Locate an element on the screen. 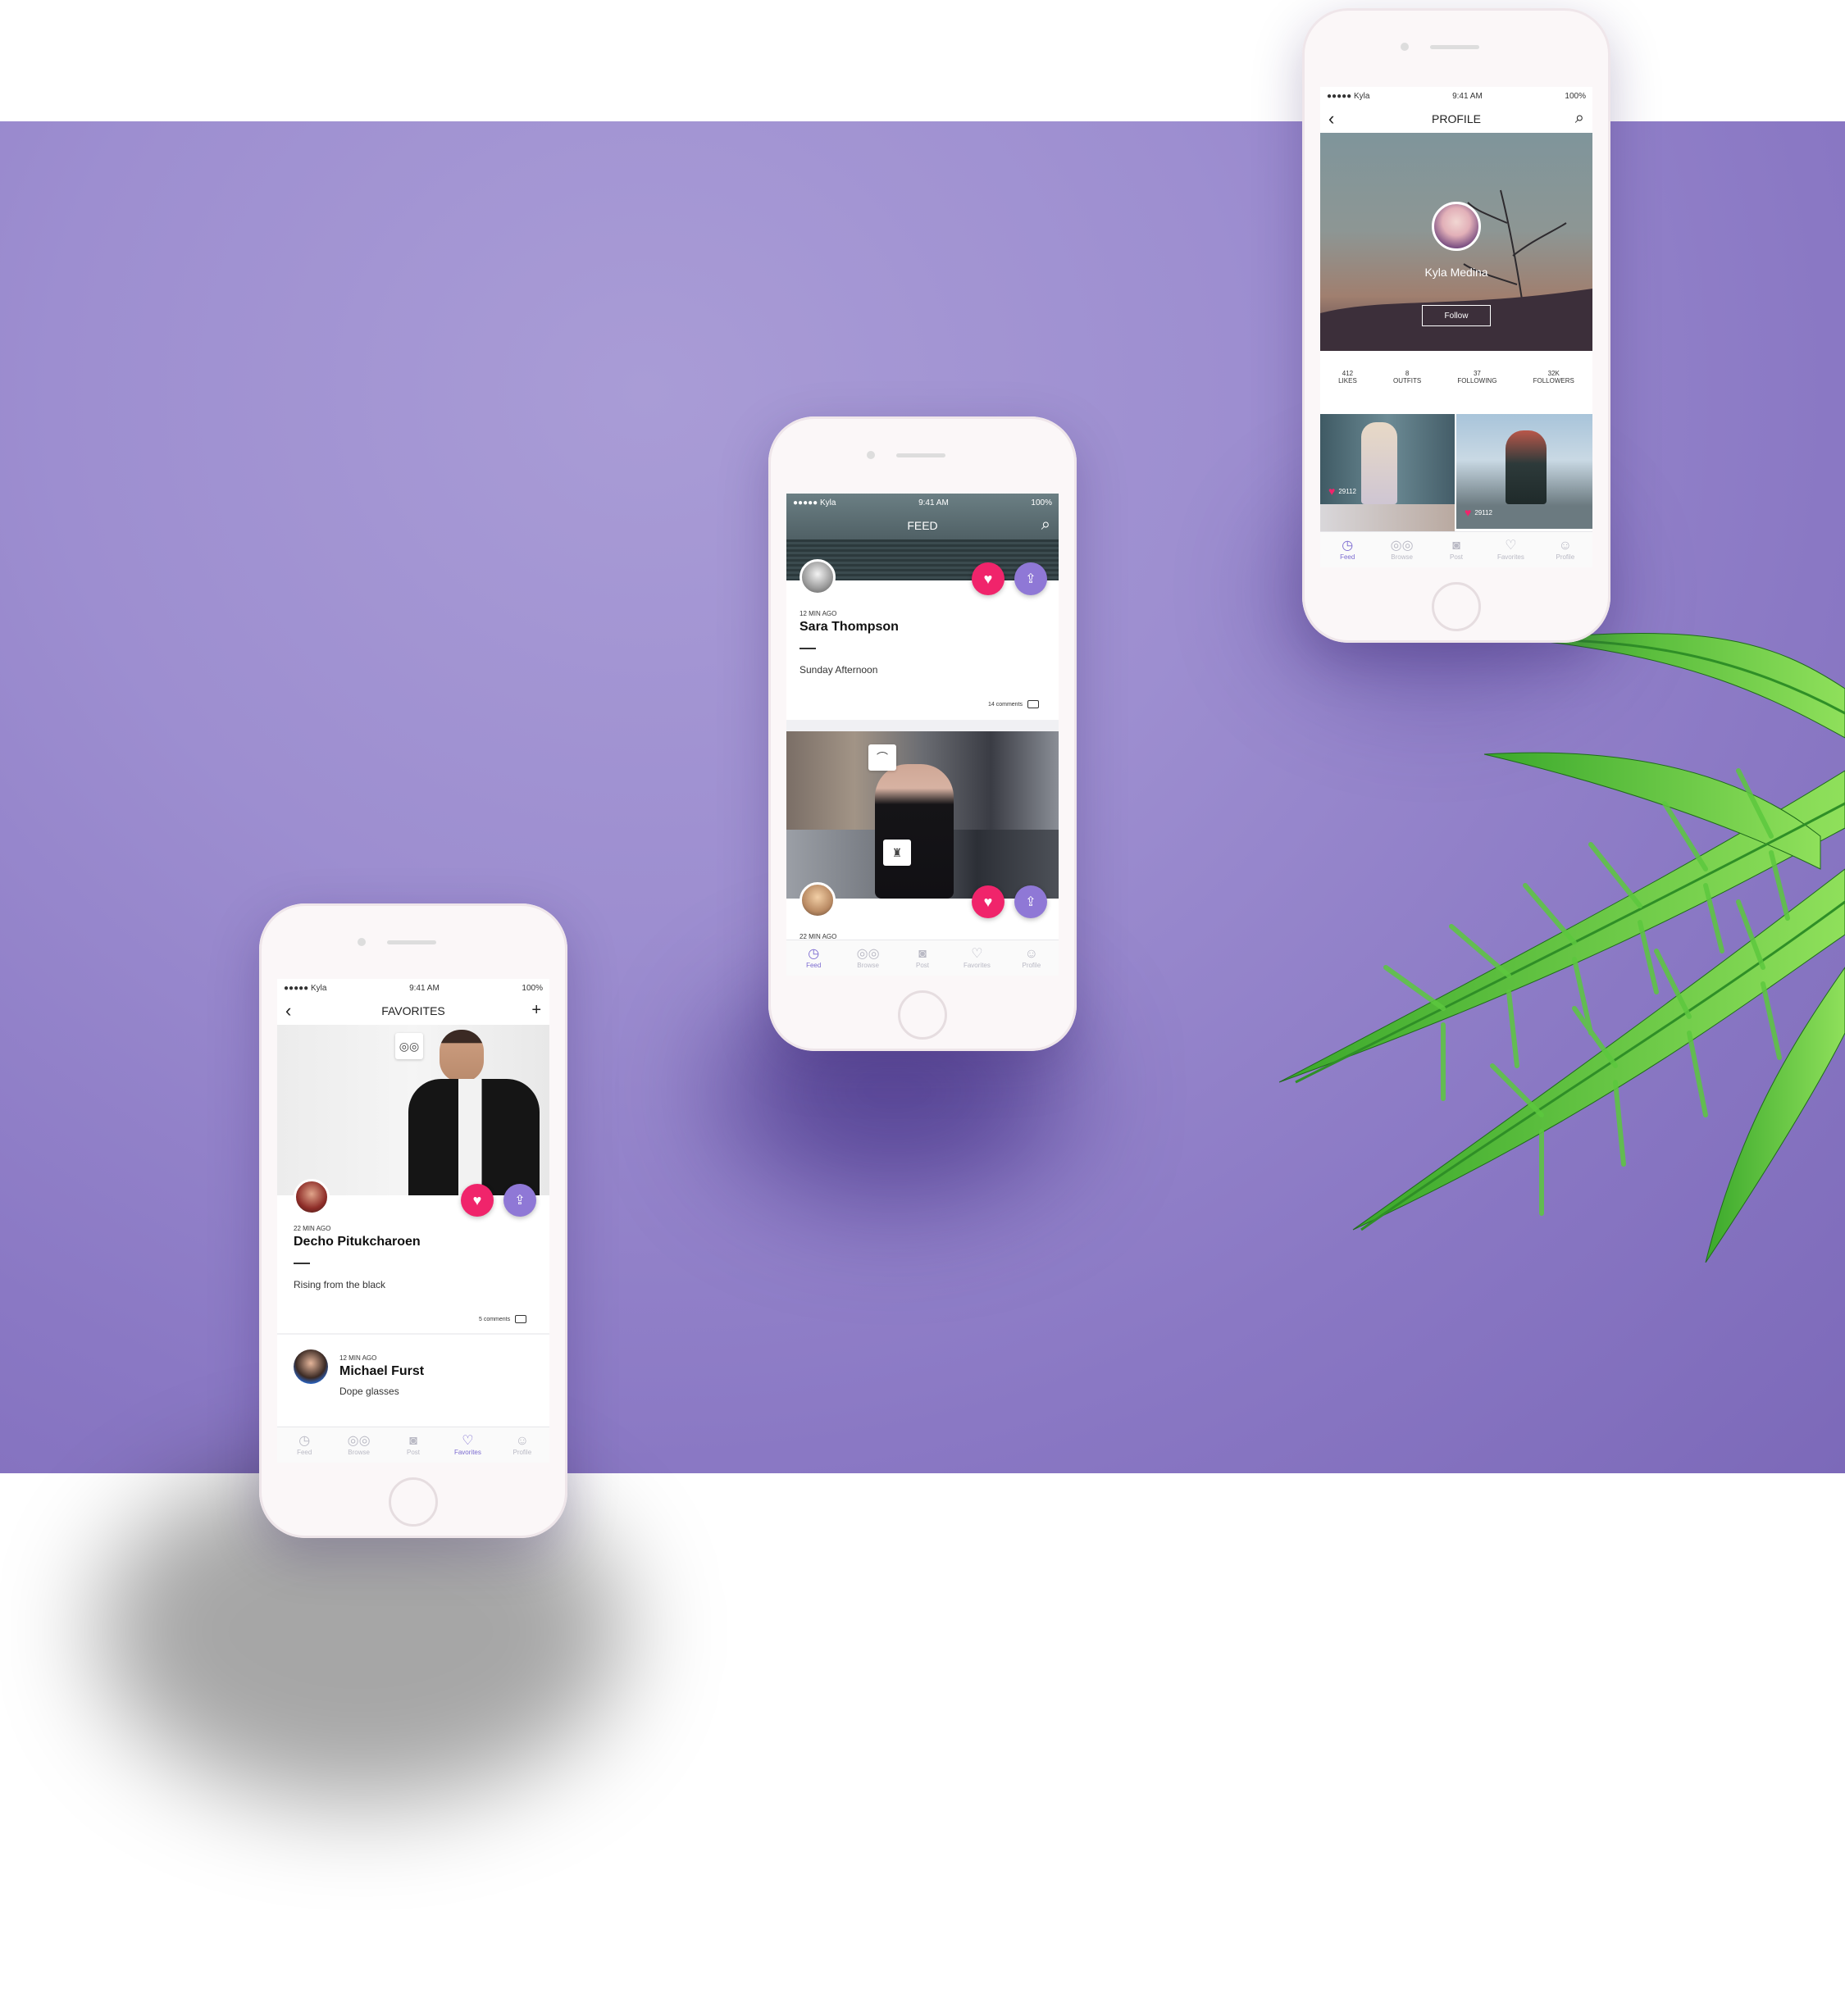  add-icon: + is located at coordinates (536, 1010).